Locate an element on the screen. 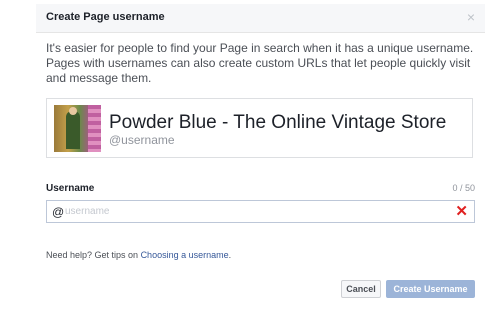 This screenshot has width=499, height=315. cancel-button: Cancel is located at coordinates (361, 289).